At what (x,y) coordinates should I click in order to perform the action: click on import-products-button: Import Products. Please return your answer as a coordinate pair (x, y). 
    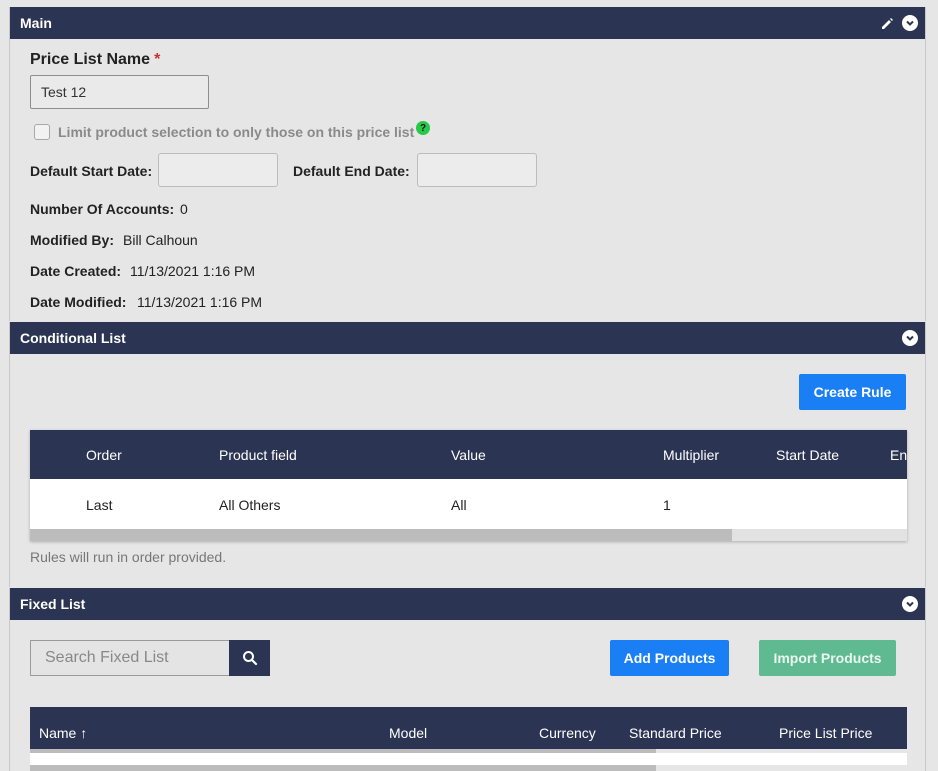
    Looking at the image, I should click on (827, 658).